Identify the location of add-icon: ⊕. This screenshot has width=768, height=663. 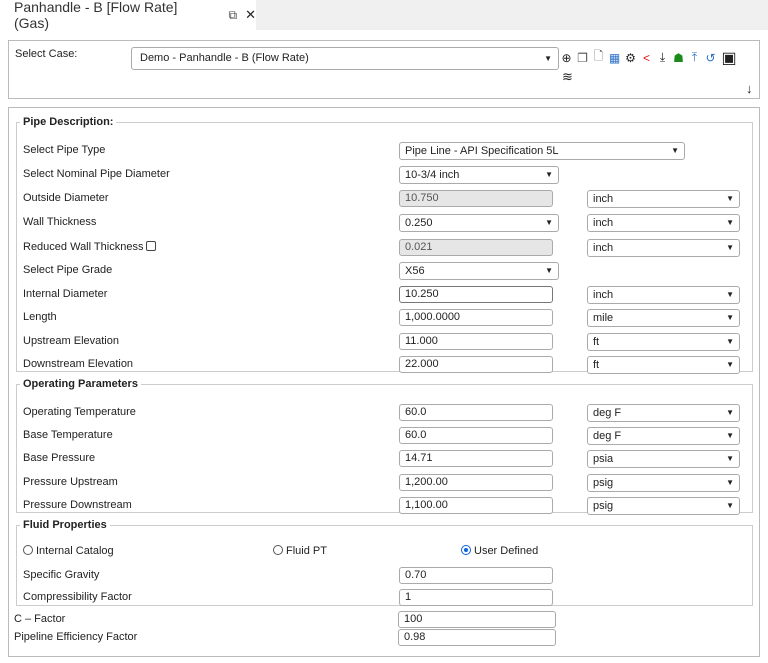
(566, 58).